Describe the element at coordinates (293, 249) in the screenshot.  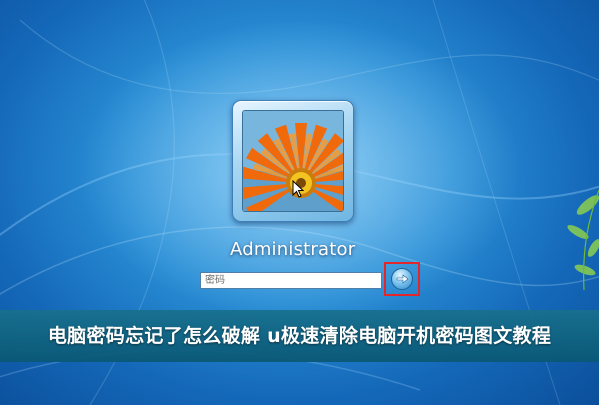
I see `username-label: Administrator` at that location.